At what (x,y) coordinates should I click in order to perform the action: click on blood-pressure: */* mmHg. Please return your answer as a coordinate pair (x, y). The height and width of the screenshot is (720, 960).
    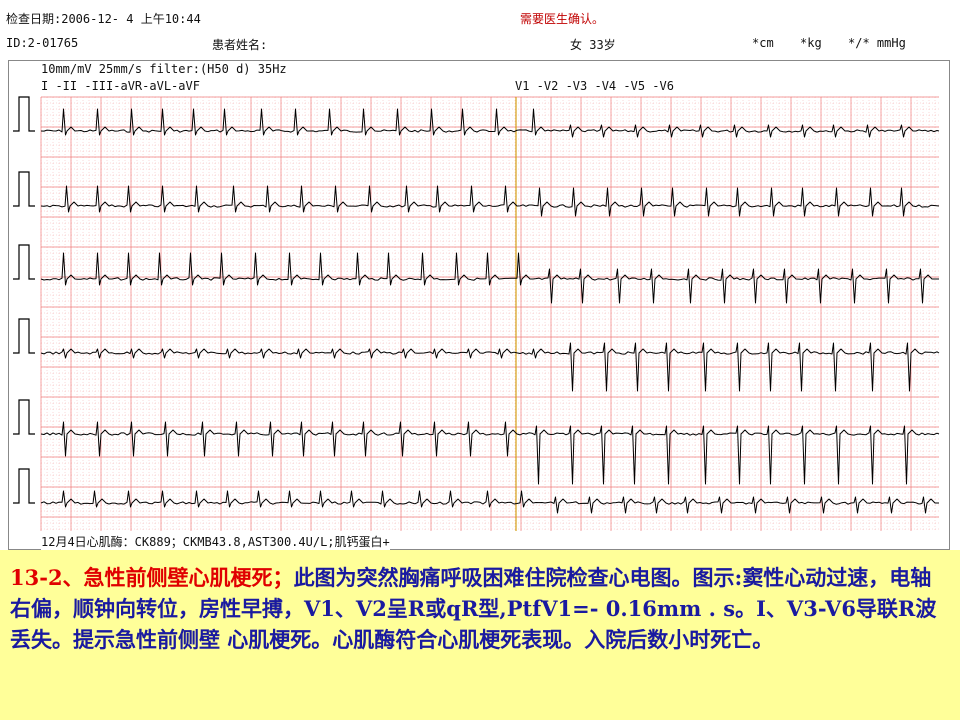
    Looking at the image, I should click on (877, 43).